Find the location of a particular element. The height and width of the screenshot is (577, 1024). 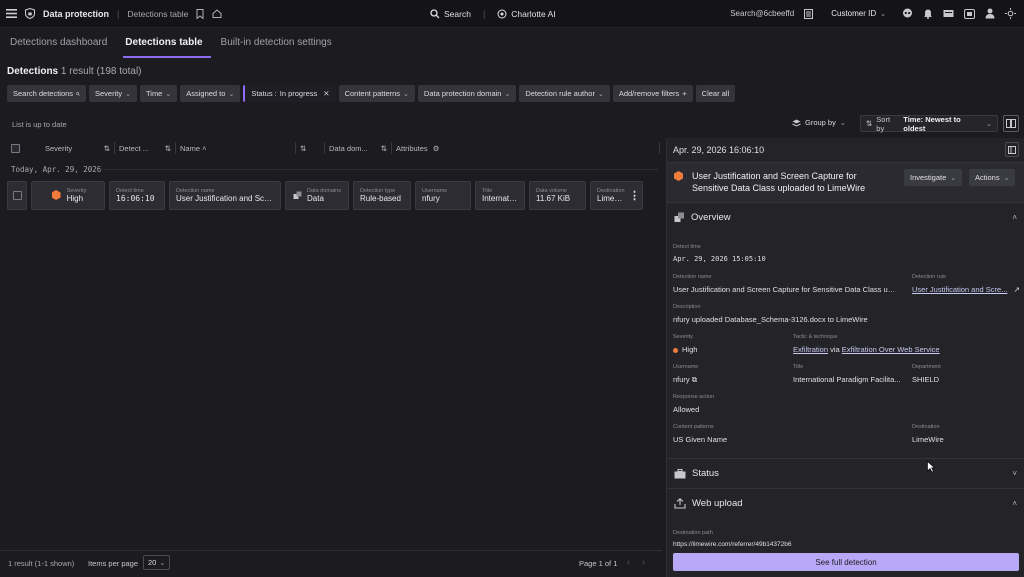

results-shown: 1 result (1-1 shown) is located at coordinates (41, 563).